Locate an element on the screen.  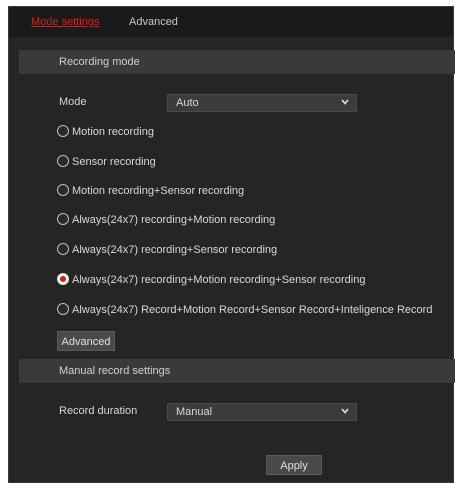
radio-label: Always(24x7) recording+Motion recording is located at coordinates (174, 220).